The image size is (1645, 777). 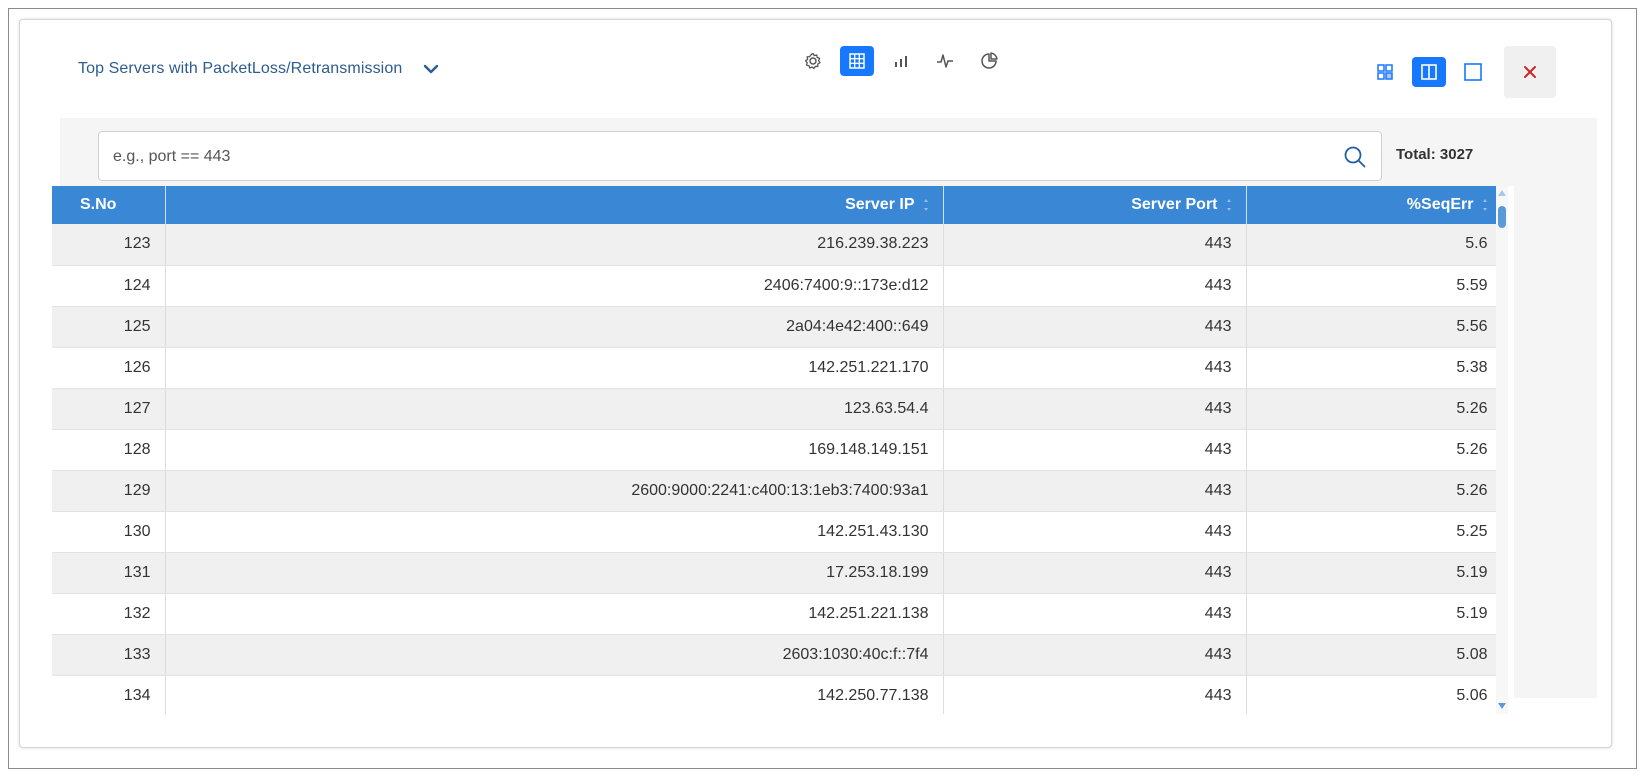 What do you see at coordinates (945, 61) in the screenshot?
I see `line-chart-icon` at bounding box center [945, 61].